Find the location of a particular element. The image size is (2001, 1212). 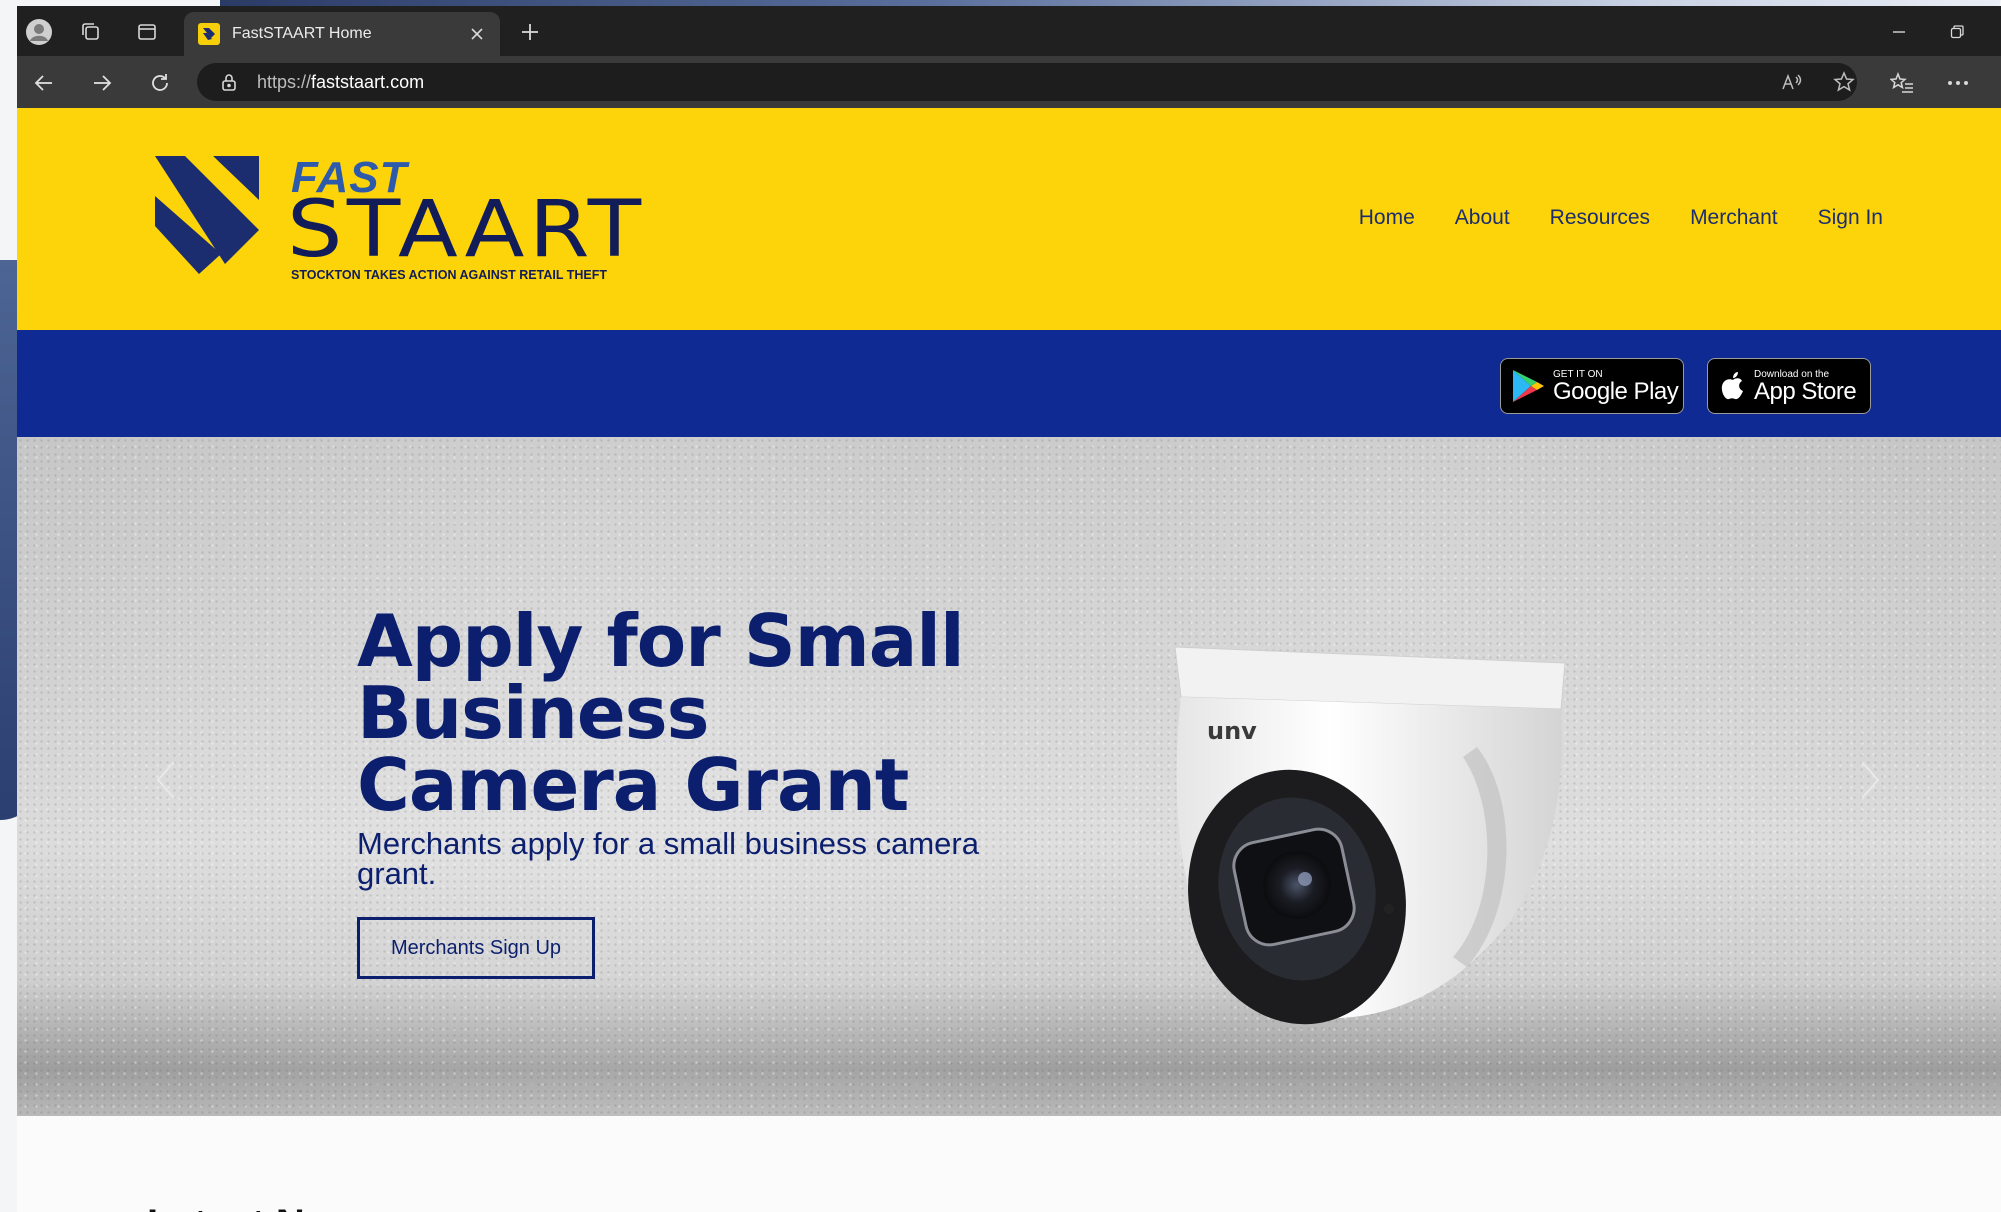

back-icon is located at coordinates (44, 83).